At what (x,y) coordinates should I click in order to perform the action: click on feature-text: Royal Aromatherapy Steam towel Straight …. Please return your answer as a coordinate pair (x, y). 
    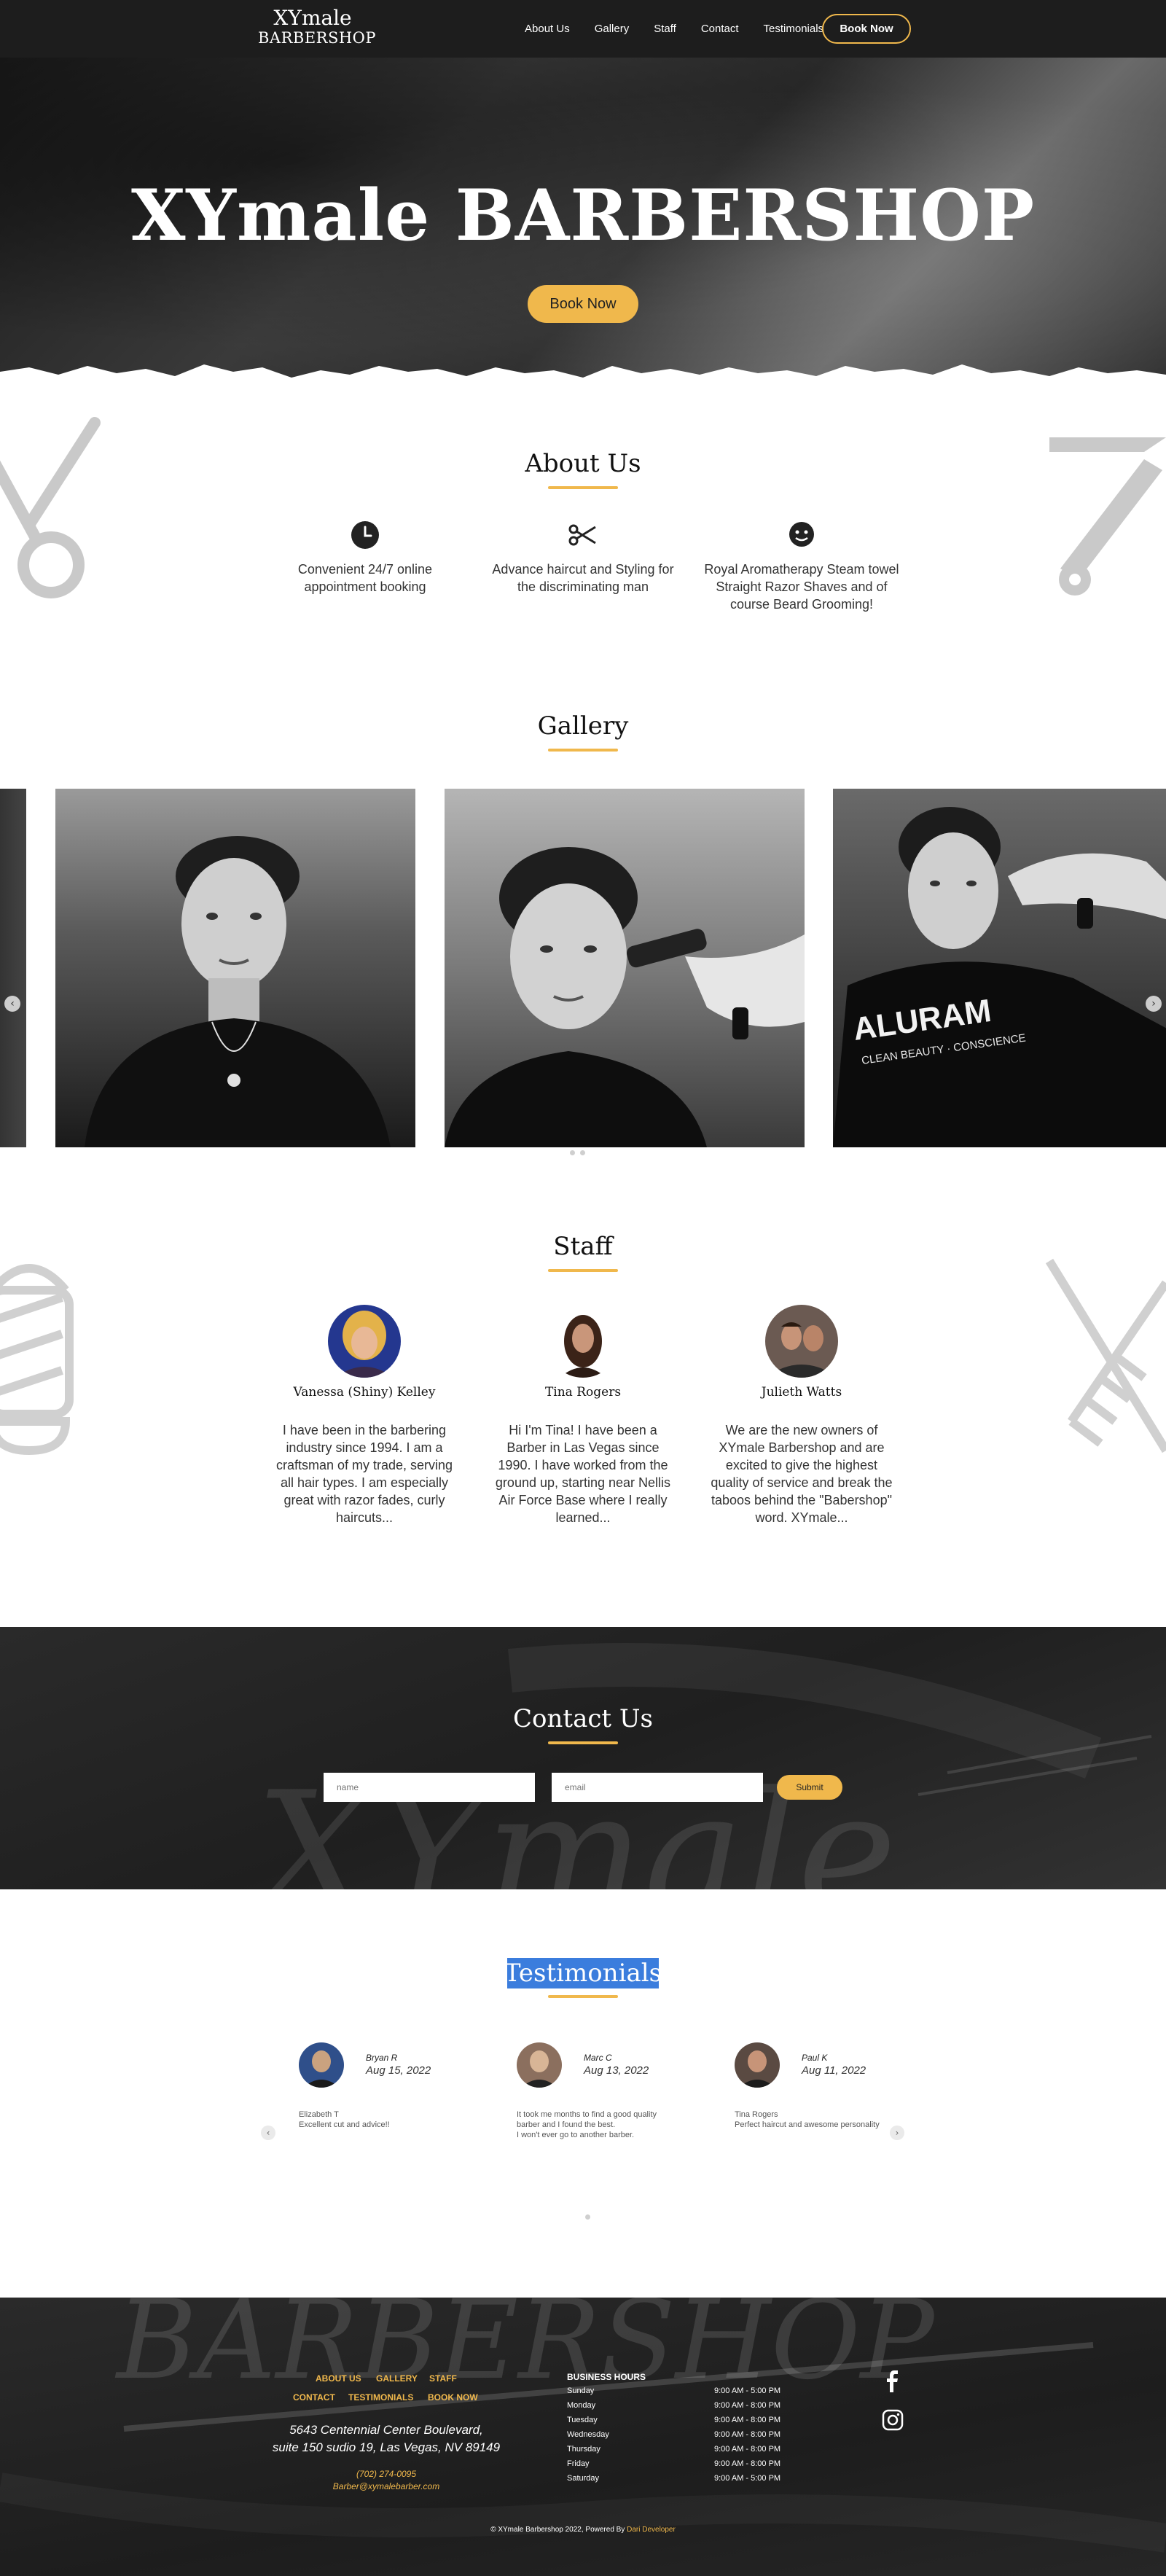
    Looking at the image, I should click on (801, 587).